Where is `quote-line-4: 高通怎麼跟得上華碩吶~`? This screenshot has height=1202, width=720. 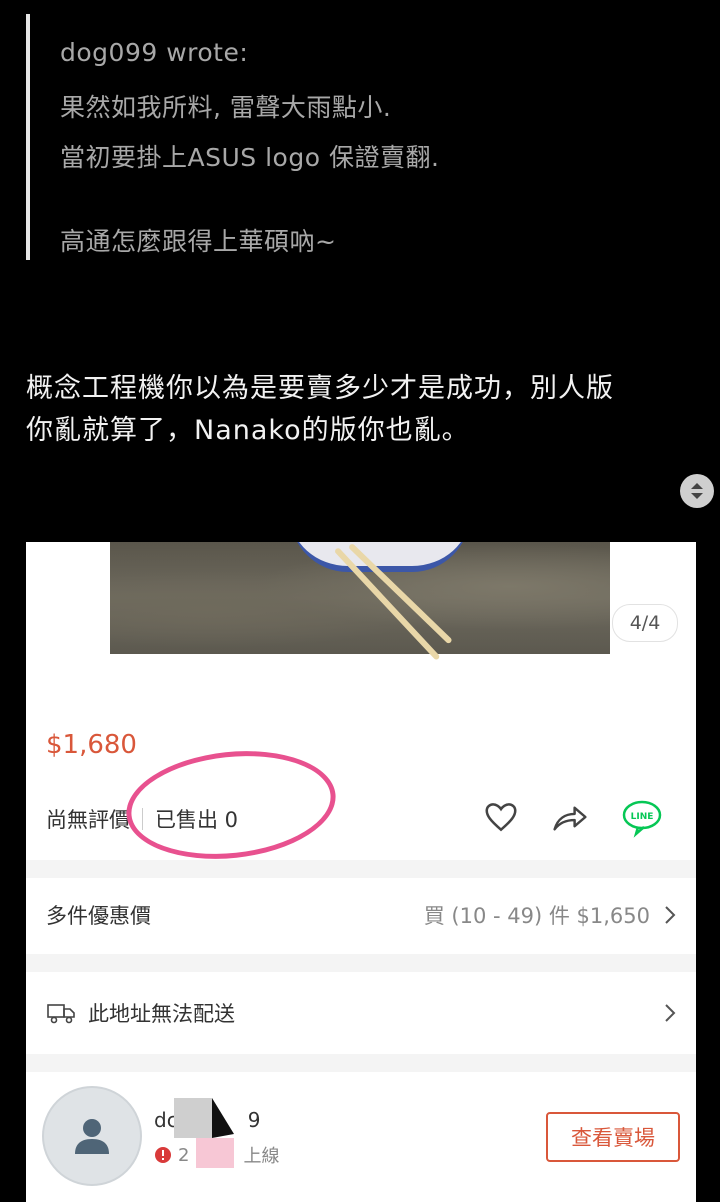
quote-line-4: 高通怎麼跟得上華碩吶~ is located at coordinates (198, 241).